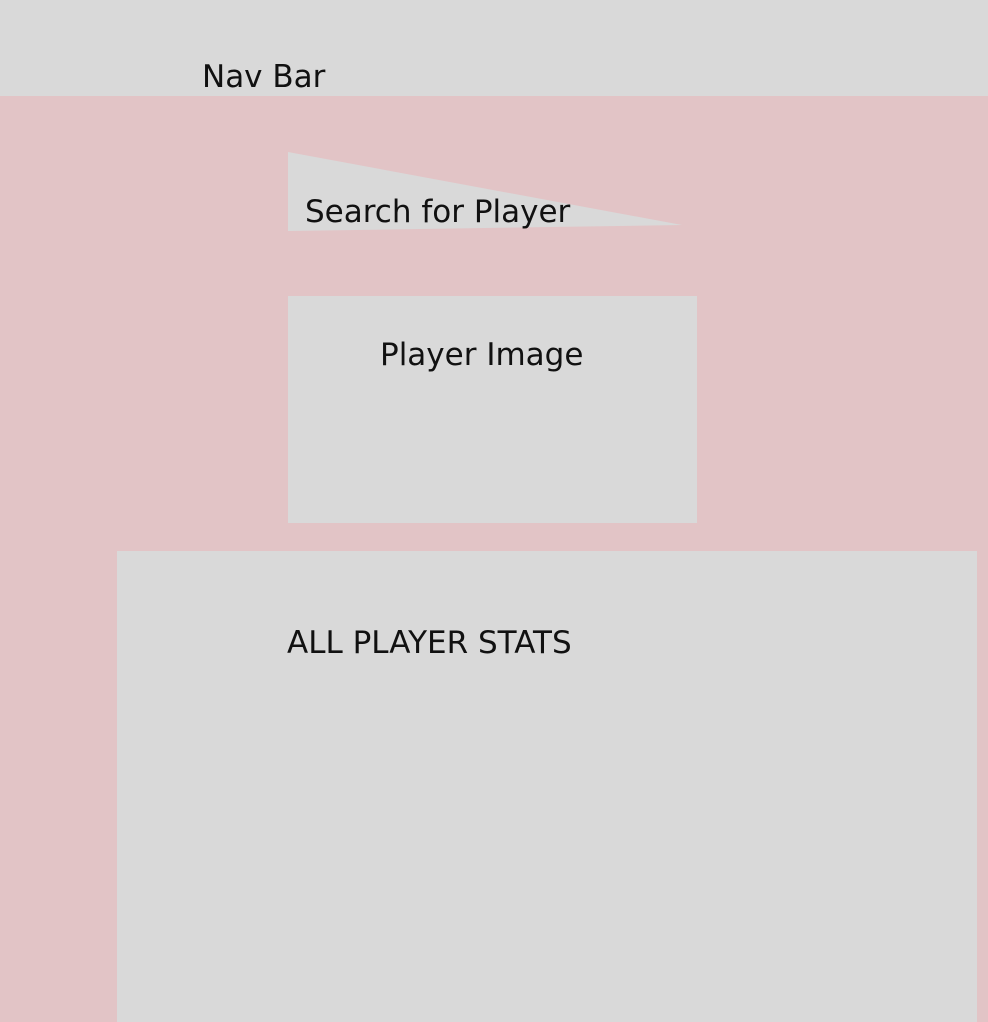 The width and height of the screenshot is (988, 1022). What do you see at coordinates (429, 643) in the screenshot?
I see `player-stats-label: ALL PLAYER STATS` at bounding box center [429, 643].